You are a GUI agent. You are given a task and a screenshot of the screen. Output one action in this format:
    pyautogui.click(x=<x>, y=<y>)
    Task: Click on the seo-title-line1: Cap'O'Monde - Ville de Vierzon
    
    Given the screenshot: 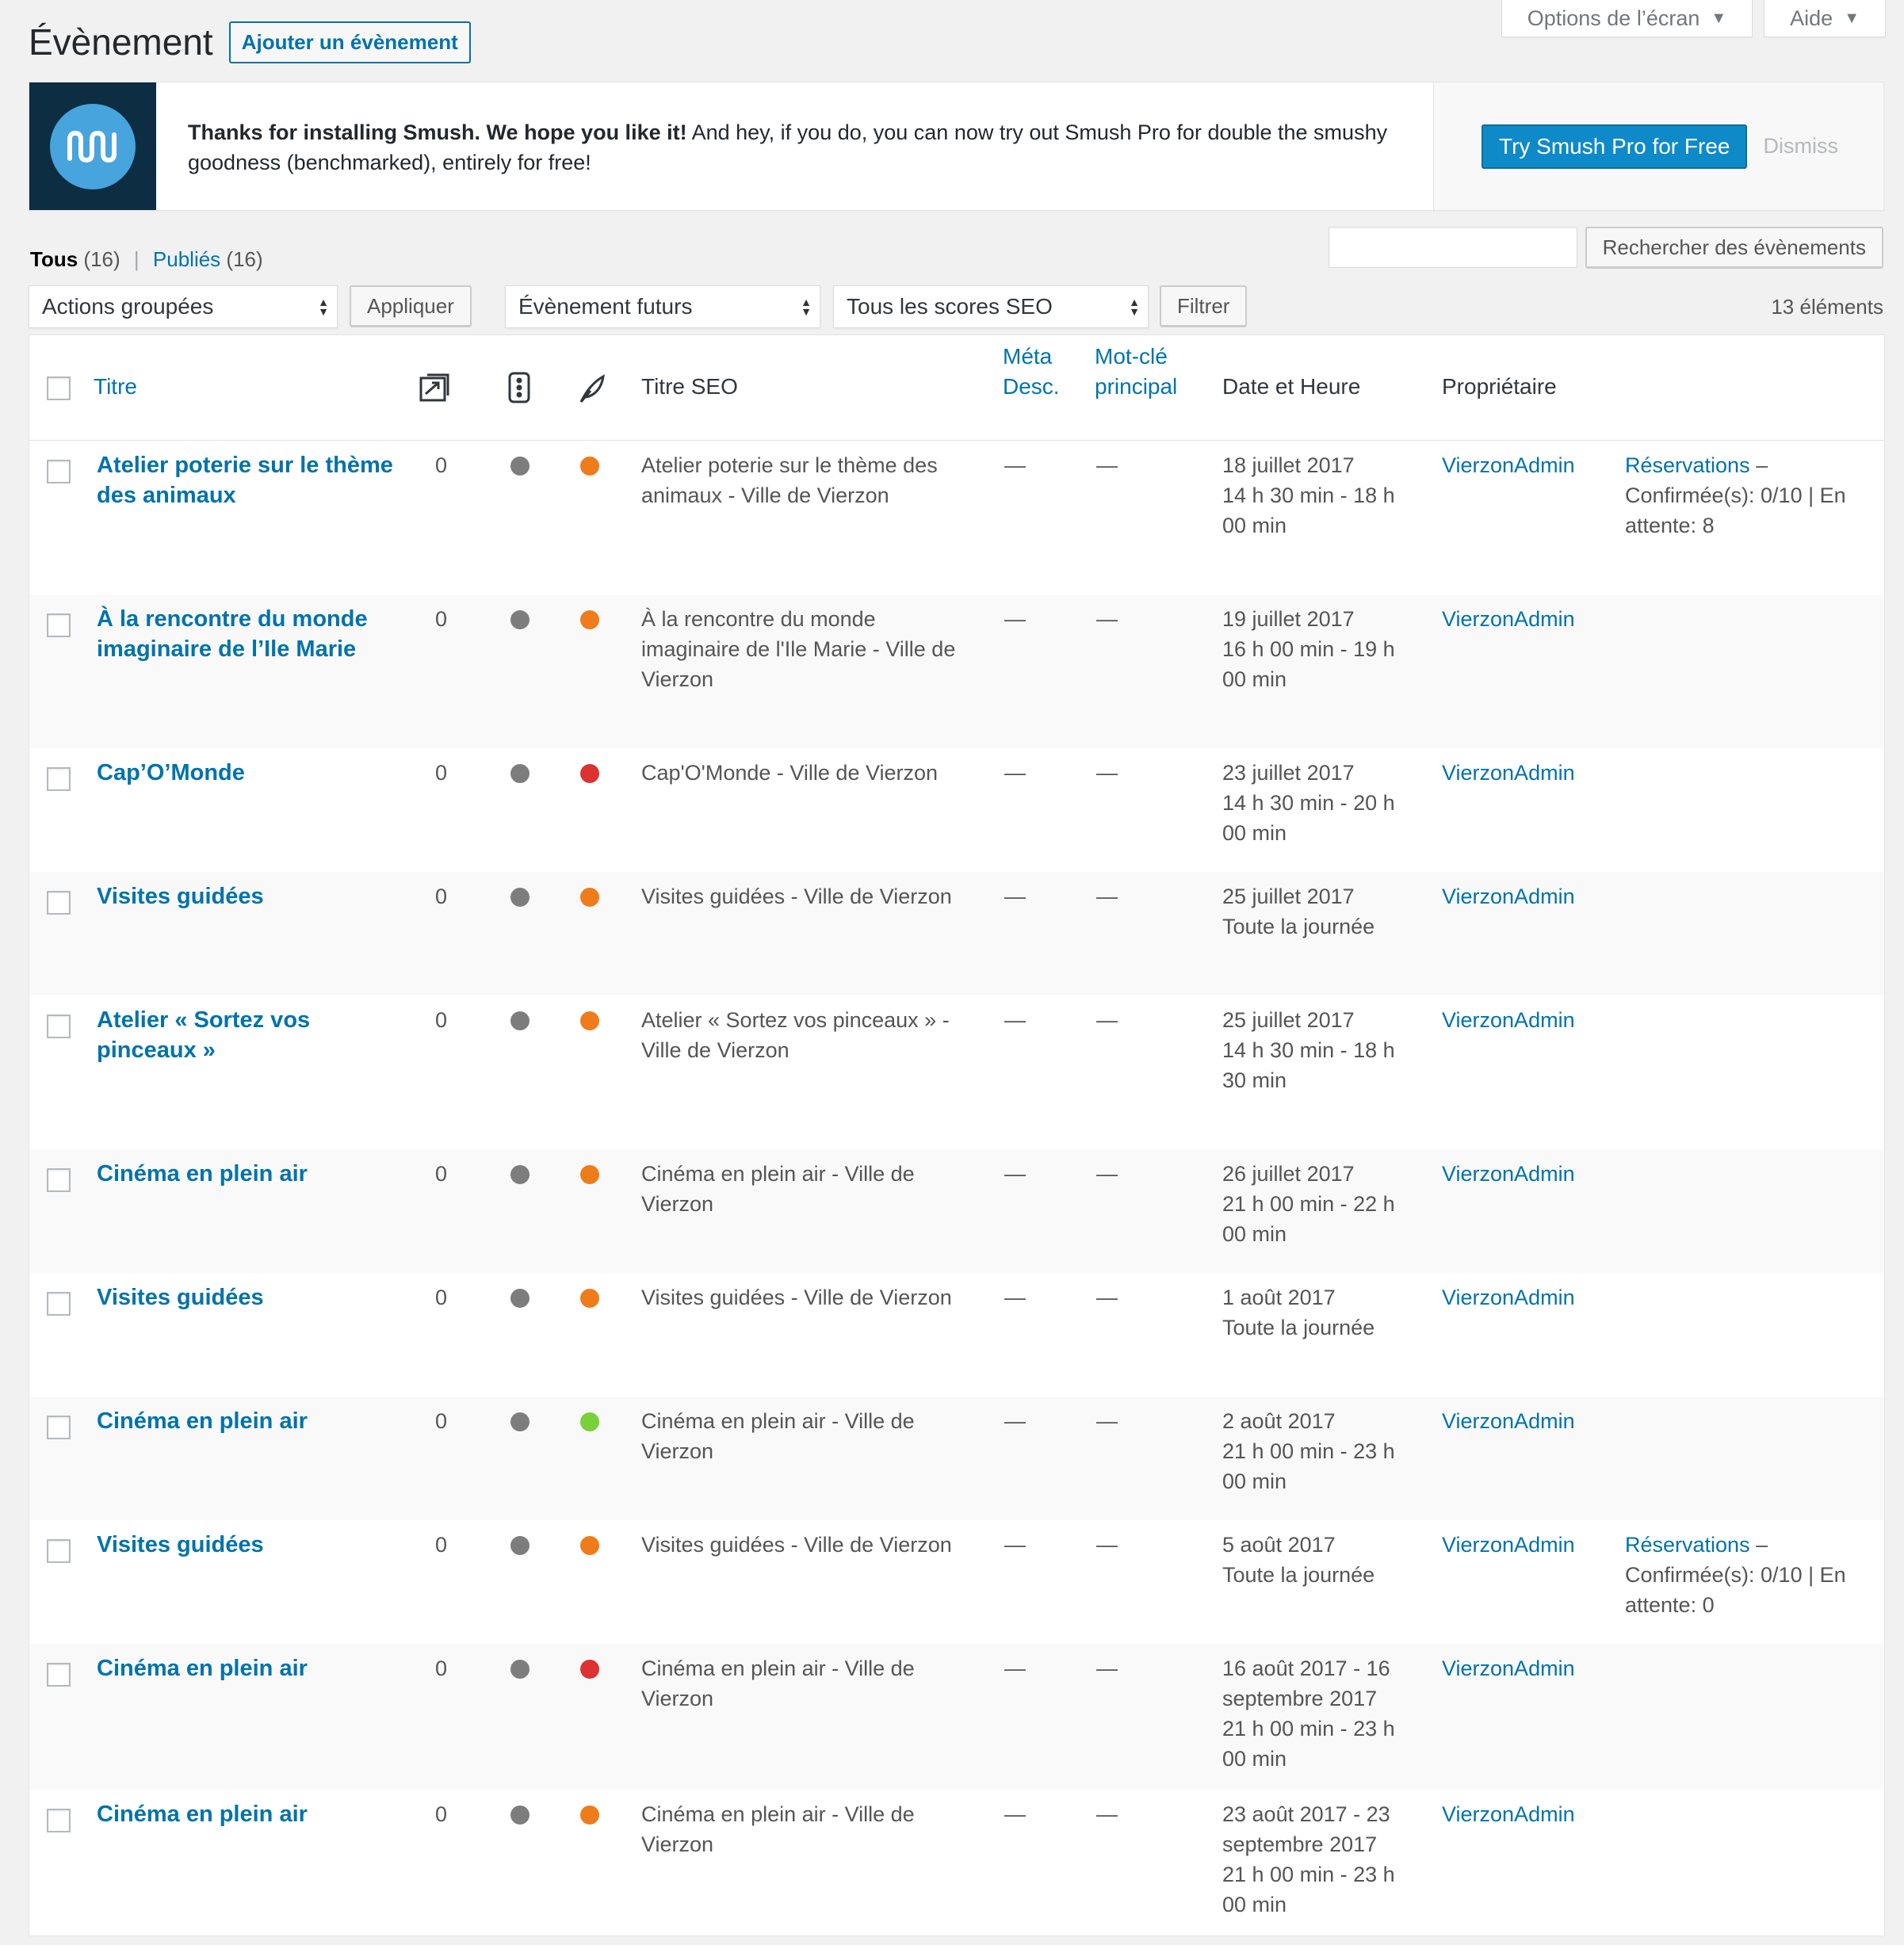 What is the action you would take?
    pyautogui.click(x=790, y=773)
    